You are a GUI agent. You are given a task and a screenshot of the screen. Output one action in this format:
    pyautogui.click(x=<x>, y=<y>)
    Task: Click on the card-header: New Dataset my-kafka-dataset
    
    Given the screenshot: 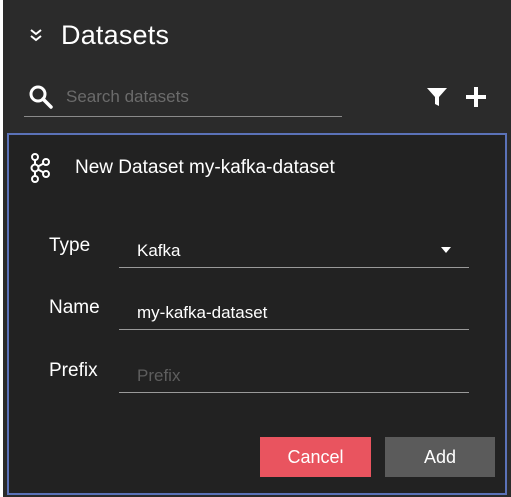 What is the action you would take?
    pyautogui.click(x=181, y=168)
    